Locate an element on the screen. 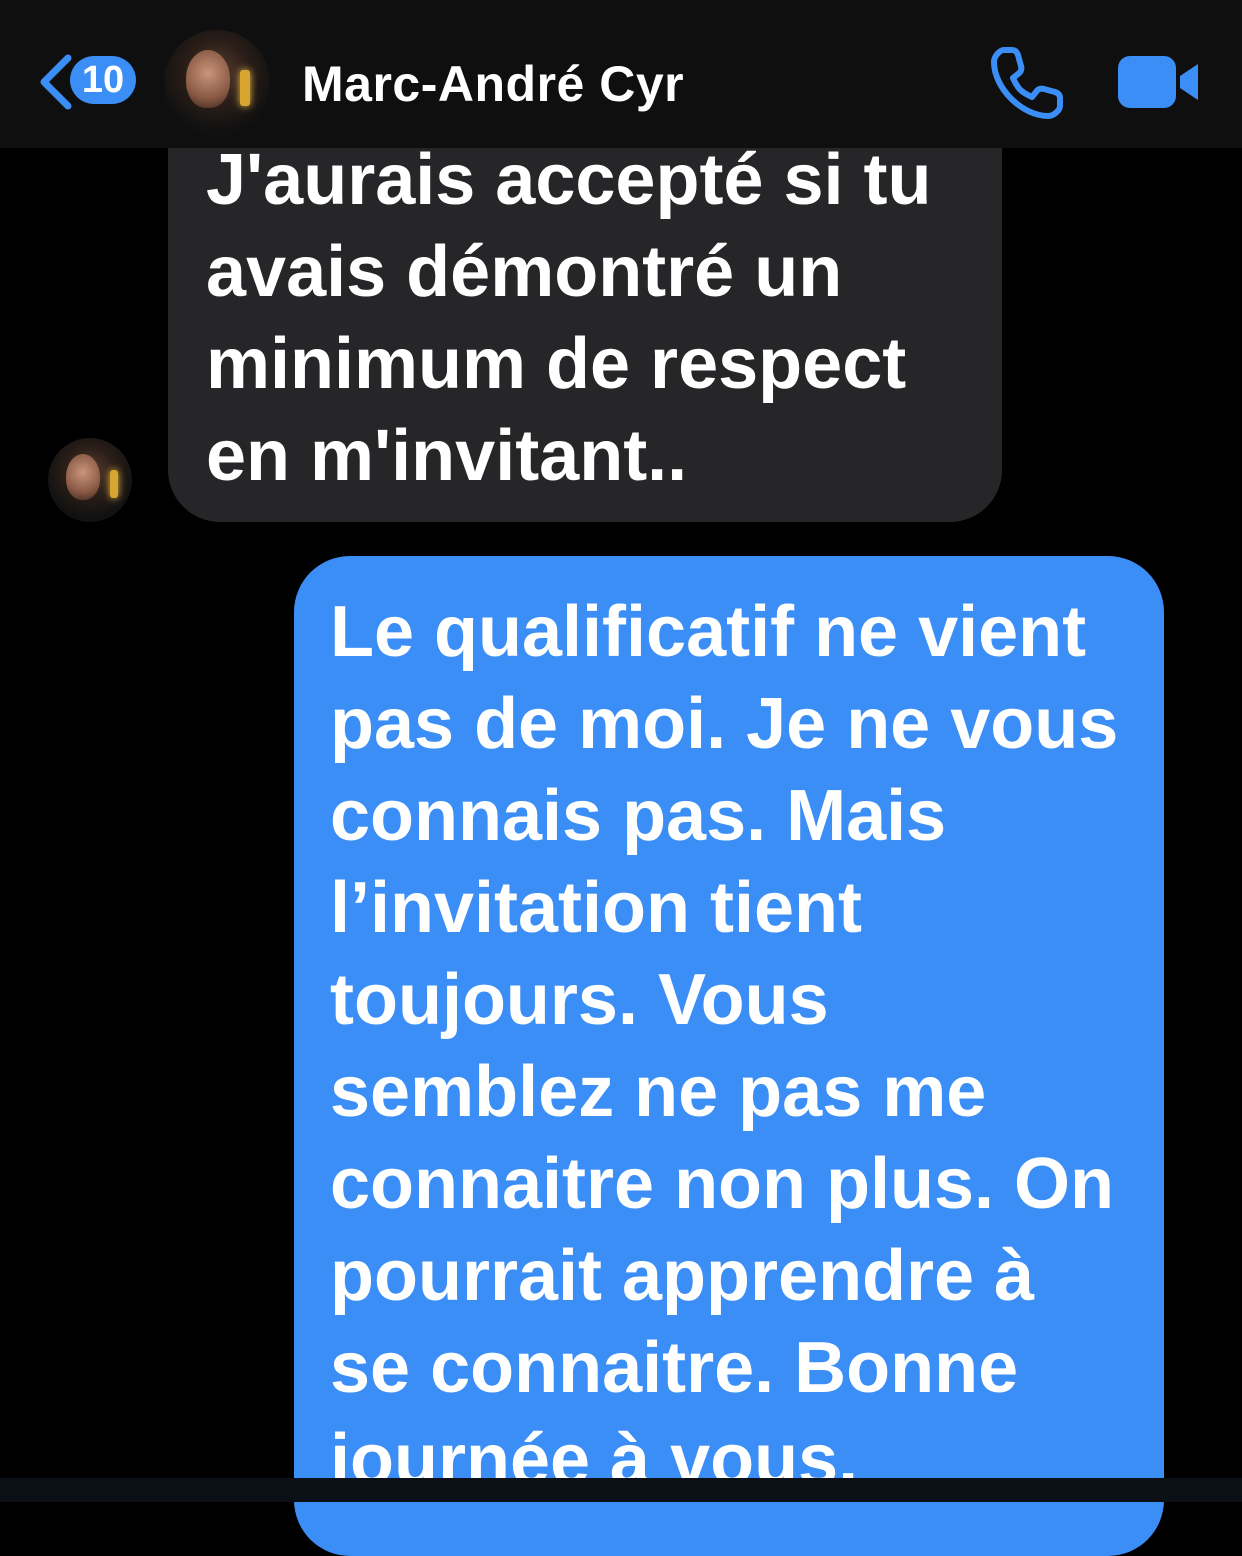 Image resolution: width=1242 pixels, height=1556 pixels. sender-avatar is located at coordinates (90, 480).